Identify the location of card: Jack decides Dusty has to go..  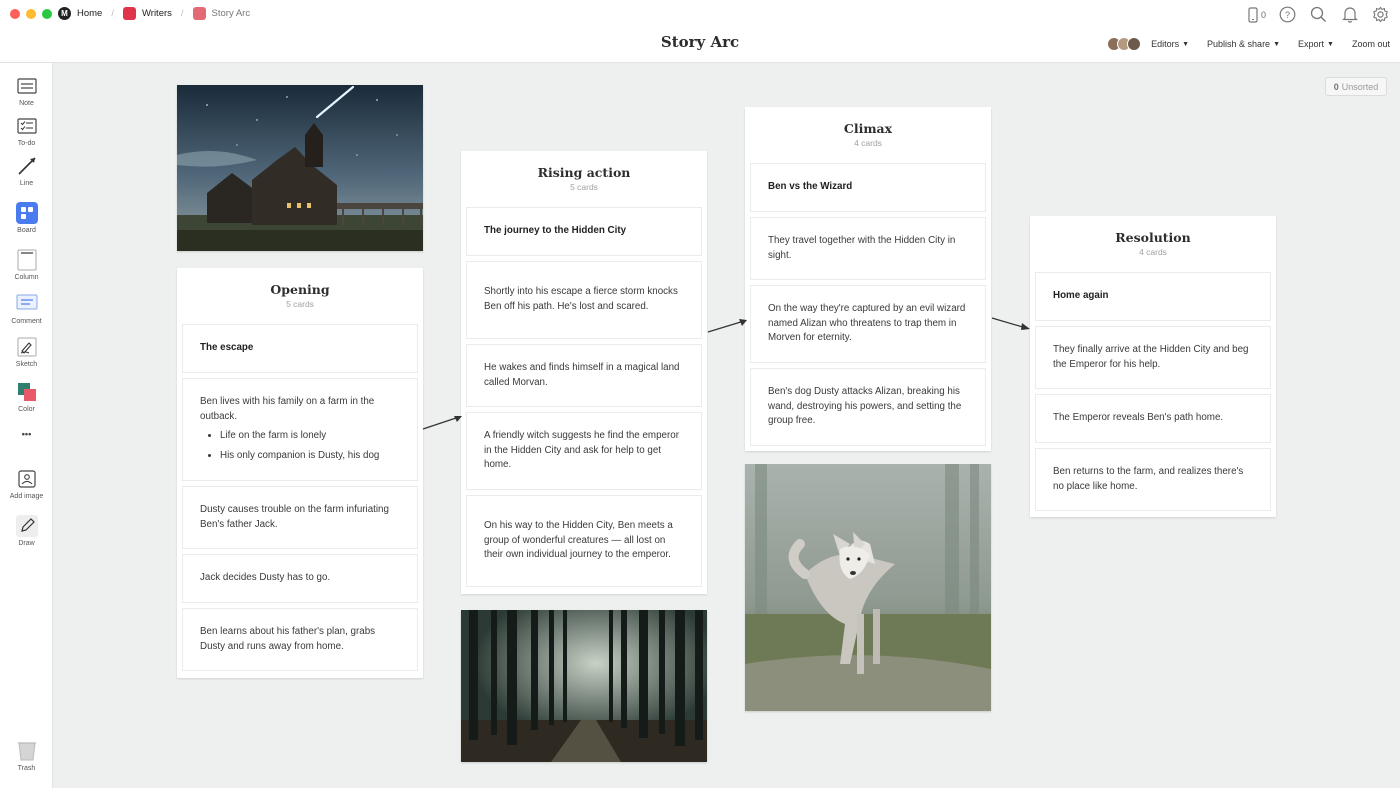
(300, 578).